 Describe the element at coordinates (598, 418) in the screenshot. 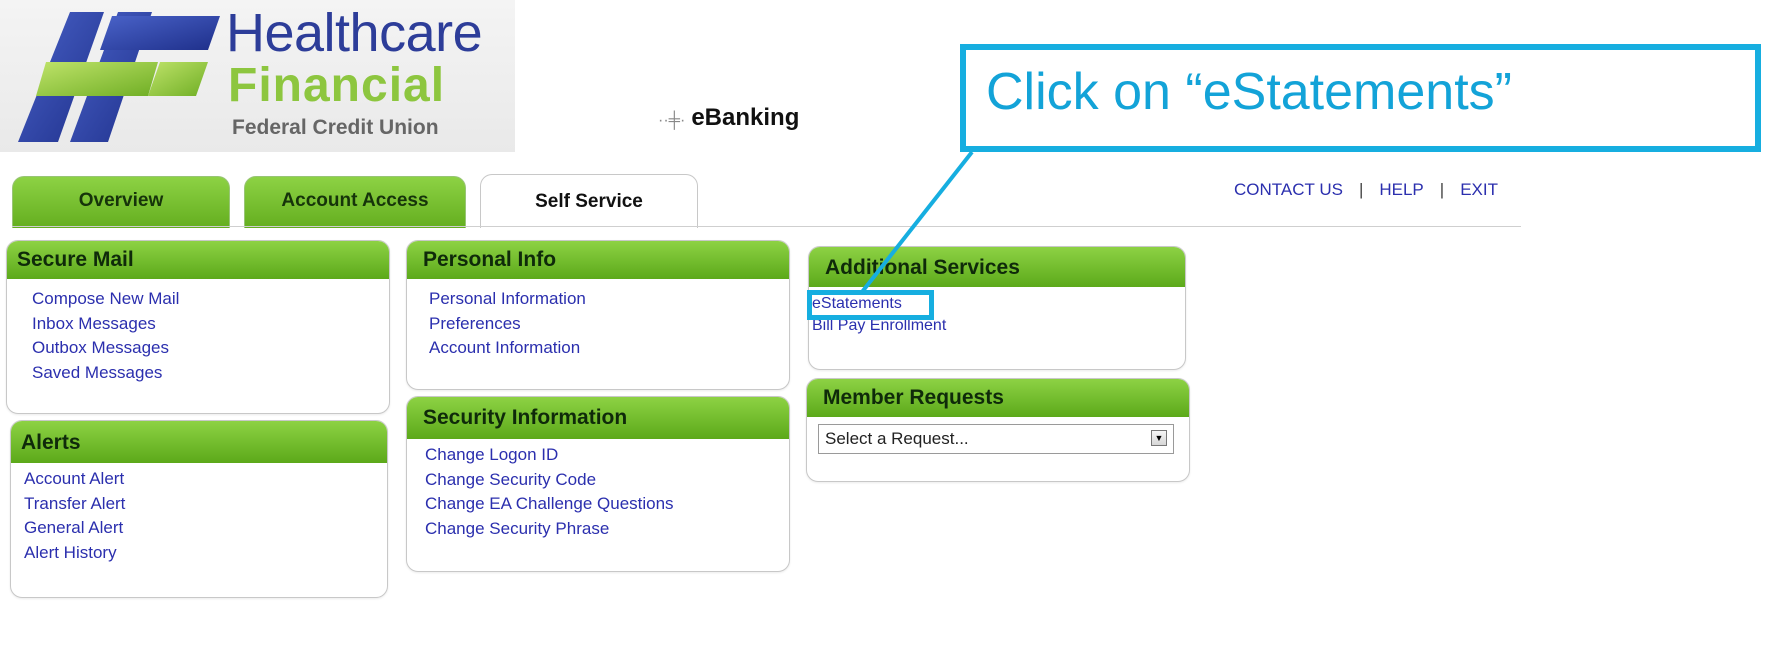

I see `security-info-header: Security Information` at that location.